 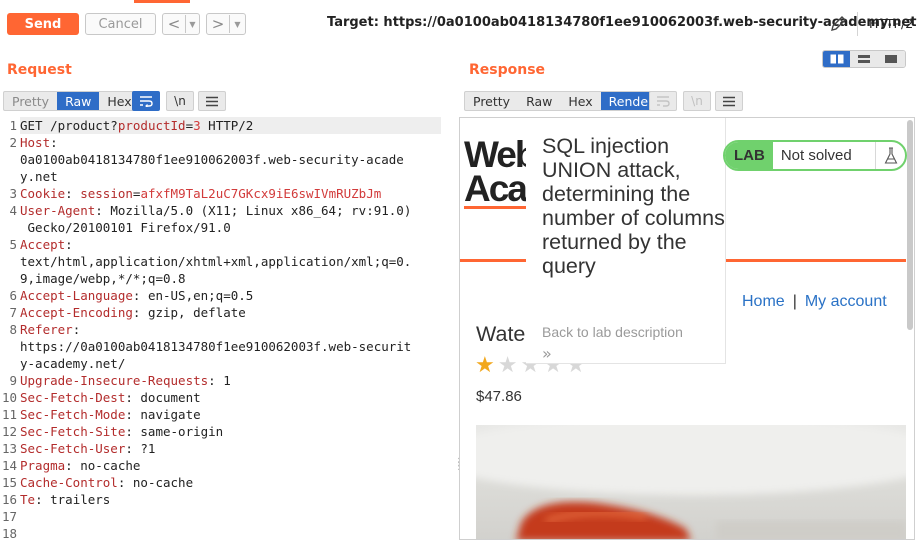 I want to click on star-empty-icon: ★, so click(x=509, y=365).